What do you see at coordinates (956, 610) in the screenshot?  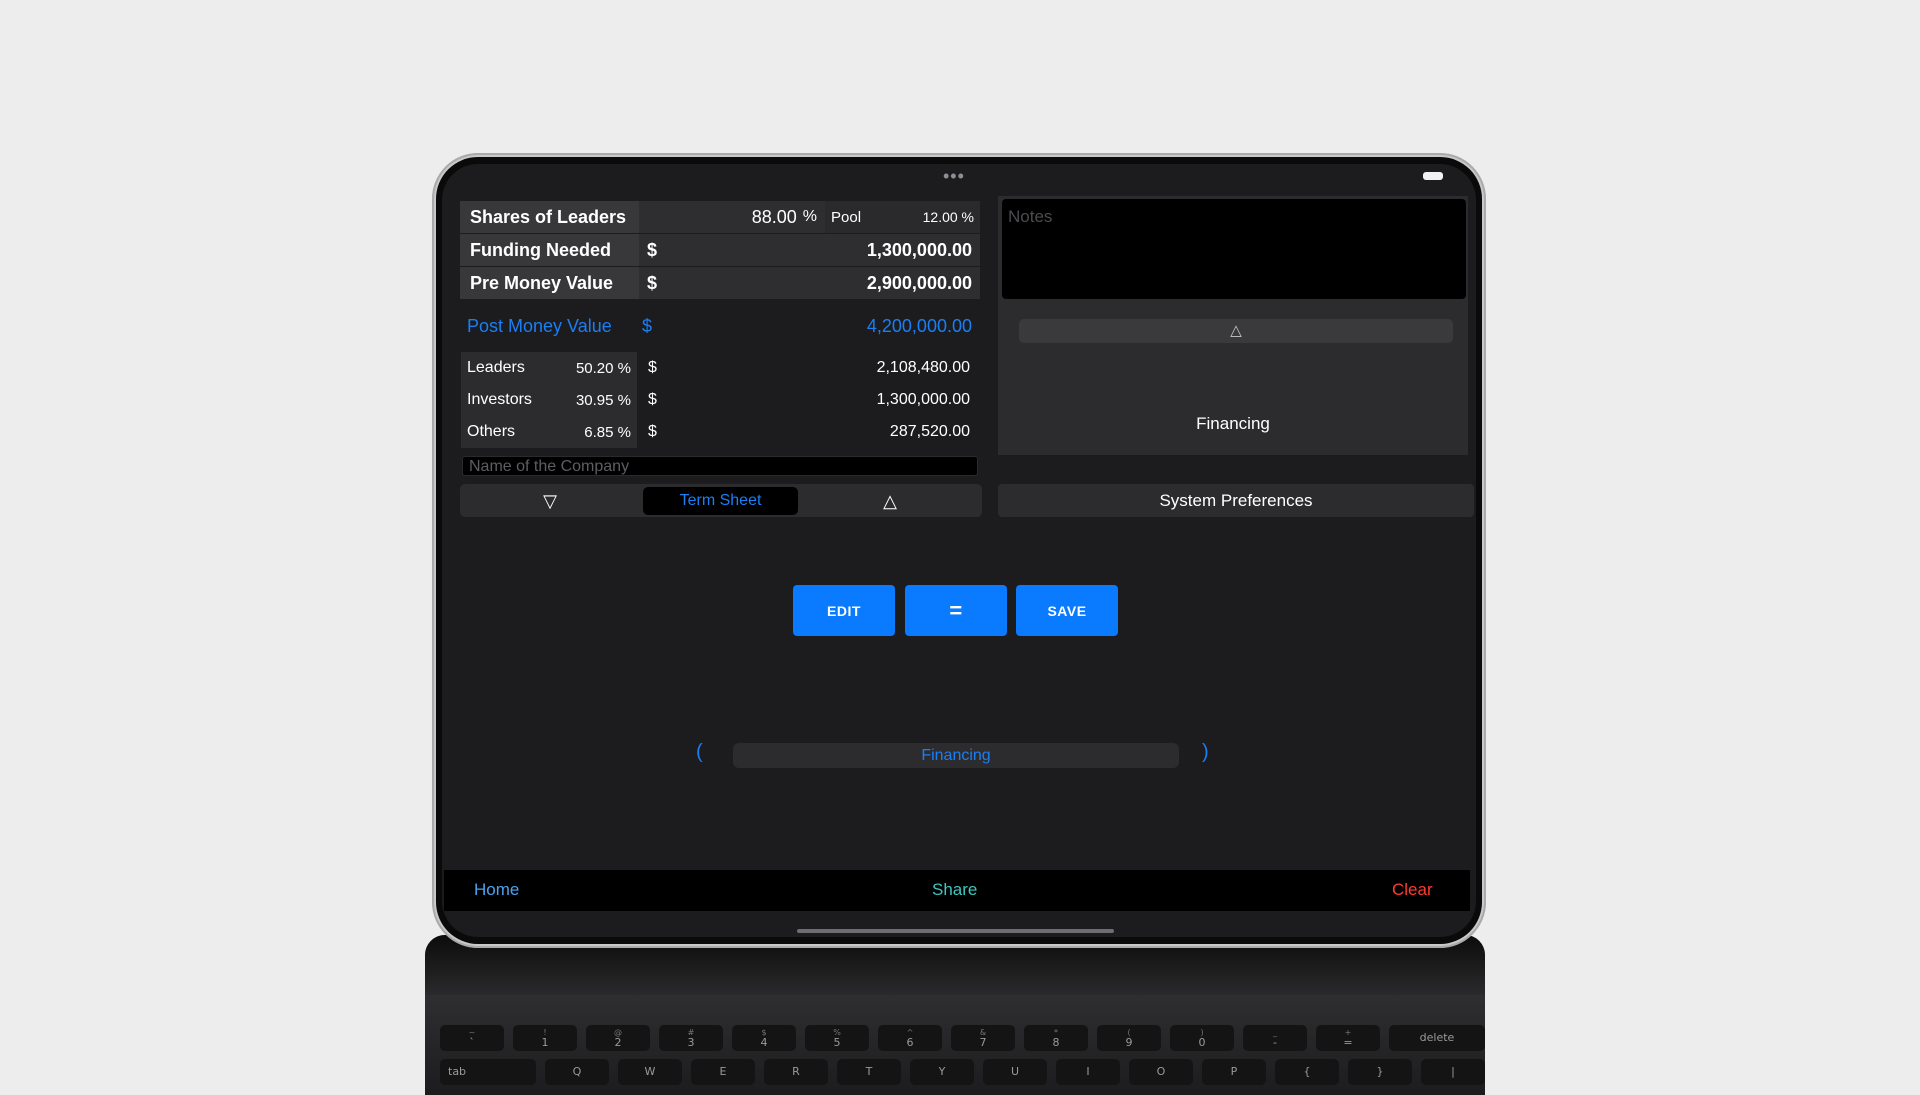 I see `equals-button: =` at bounding box center [956, 610].